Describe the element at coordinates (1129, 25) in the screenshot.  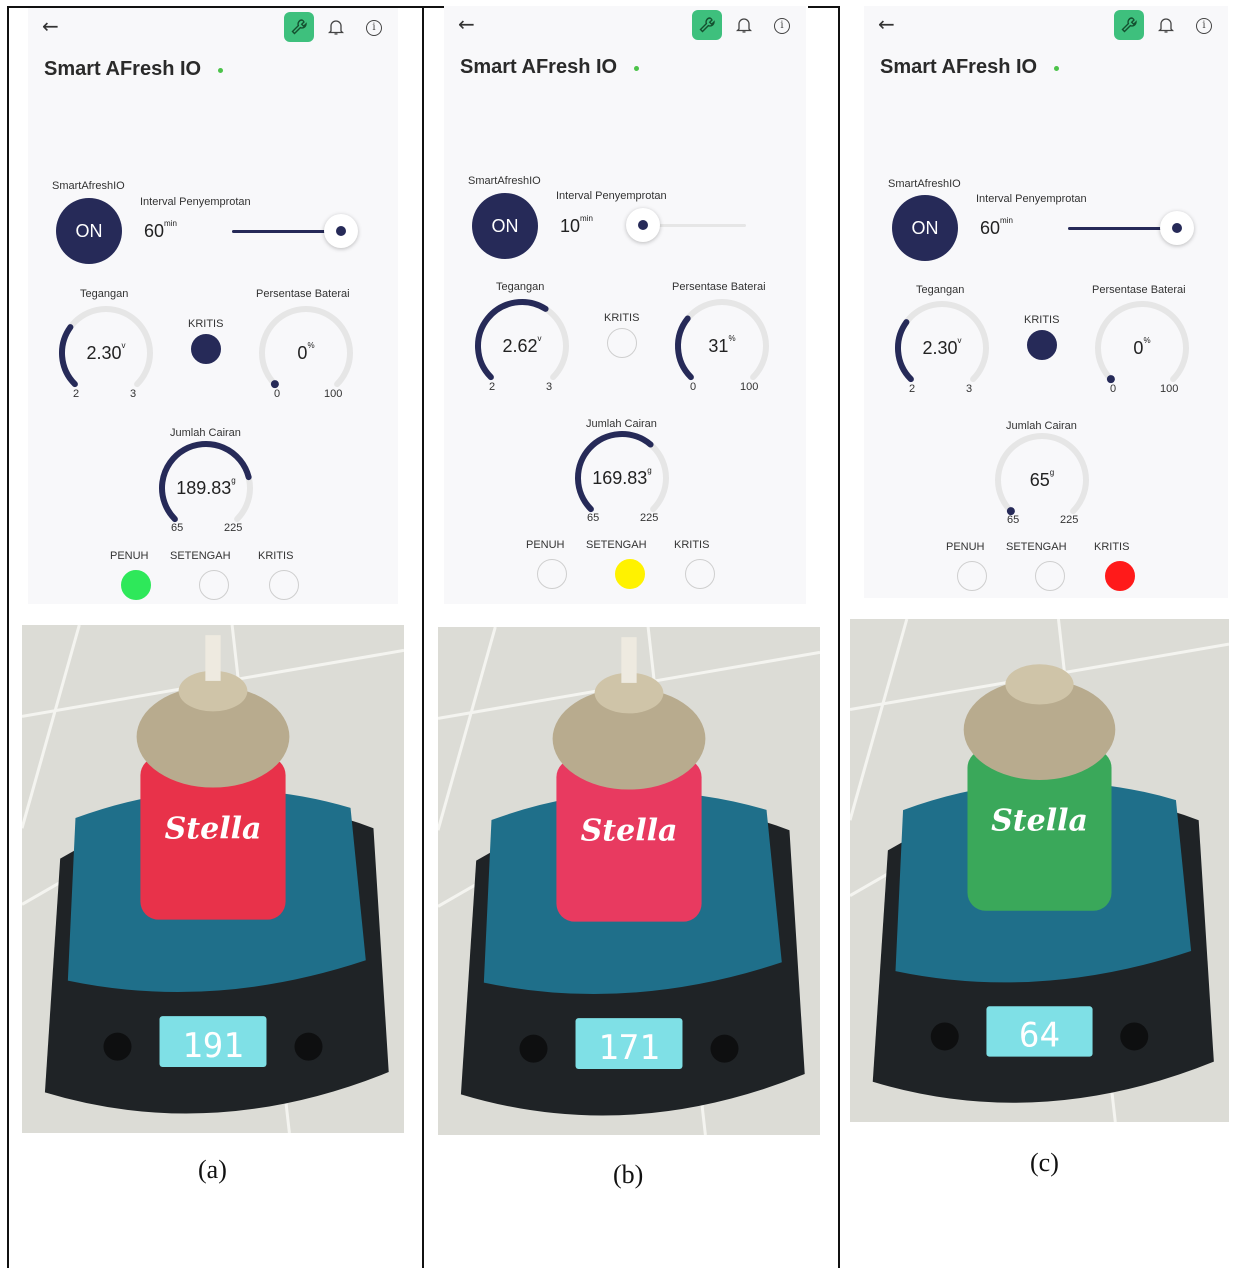
I see `wrench-icon` at that location.